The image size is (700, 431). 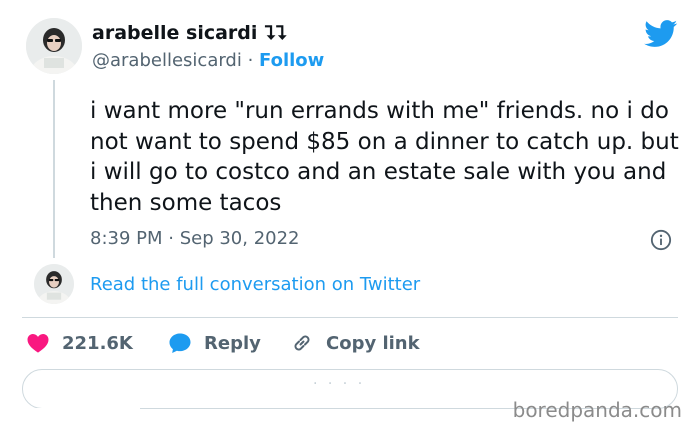 What do you see at coordinates (180, 343) in the screenshot?
I see `speech-bubble-icon` at bounding box center [180, 343].